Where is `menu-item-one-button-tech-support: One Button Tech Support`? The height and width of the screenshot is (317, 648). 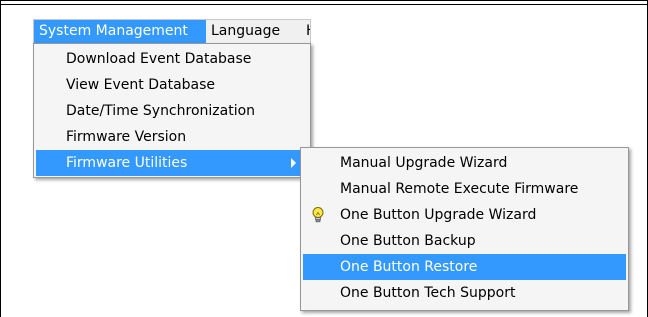
menu-item-one-button-tech-support: One Button Tech Support is located at coordinates (464, 293).